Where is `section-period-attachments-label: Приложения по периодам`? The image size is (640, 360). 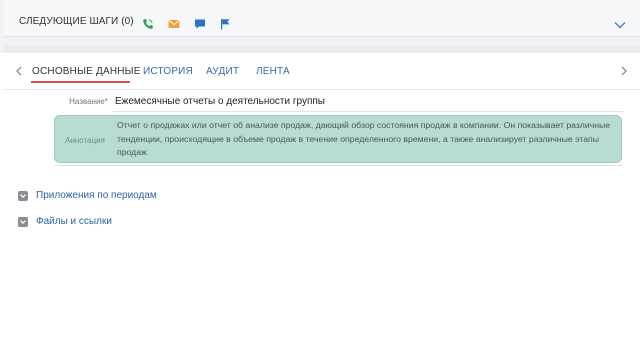 section-period-attachments-label: Приложения по периодам is located at coordinates (96, 195).